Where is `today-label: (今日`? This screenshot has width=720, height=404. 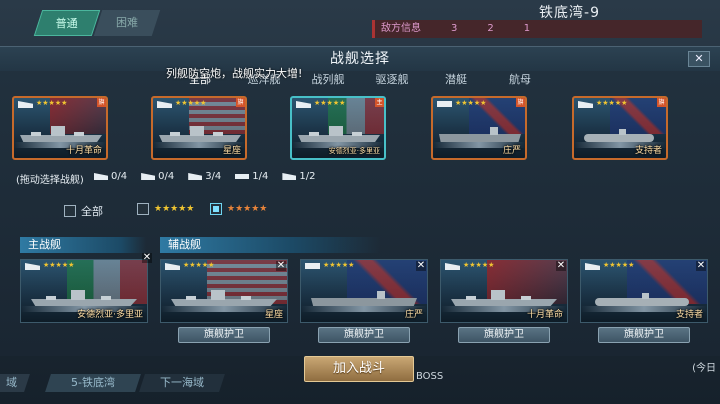 today-label: (今日 is located at coordinates (704, 368).